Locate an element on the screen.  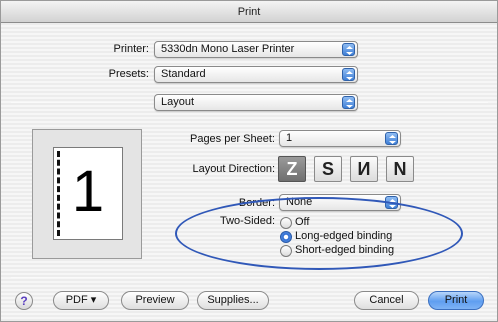
pdf-menu-button: PDF ▾ is located at coordinates (81, 300).